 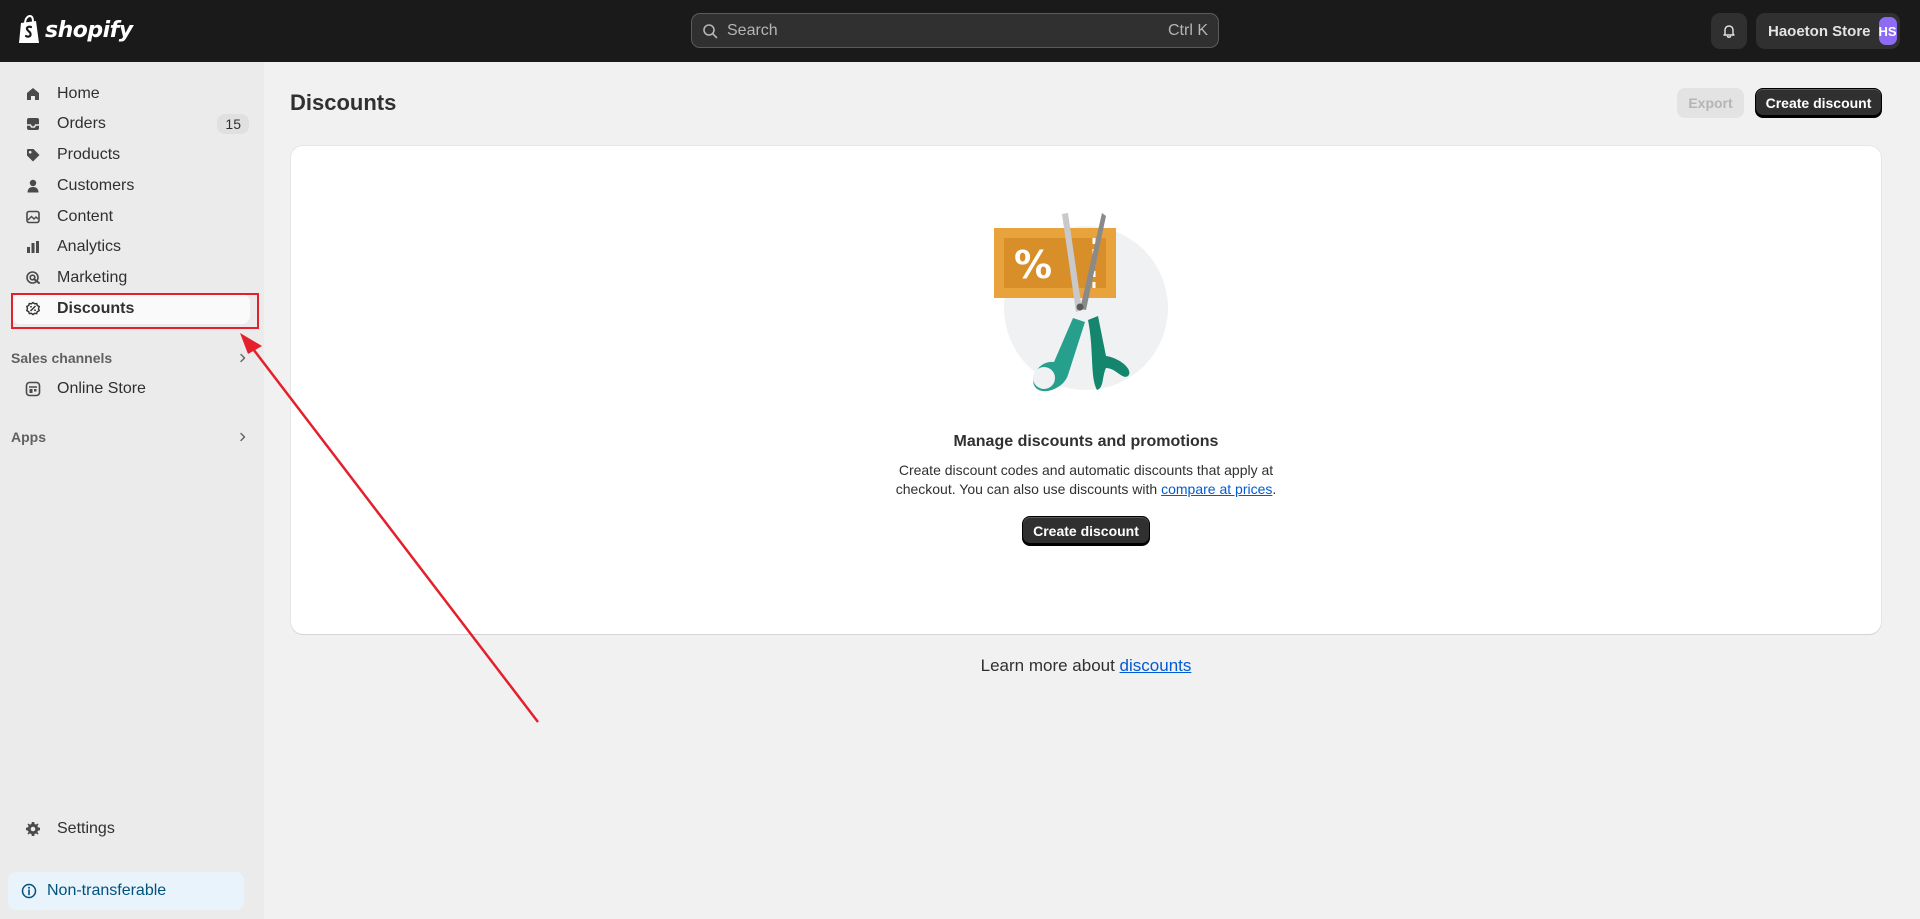 I want to click on content-icon, so click(x=33, y=217).